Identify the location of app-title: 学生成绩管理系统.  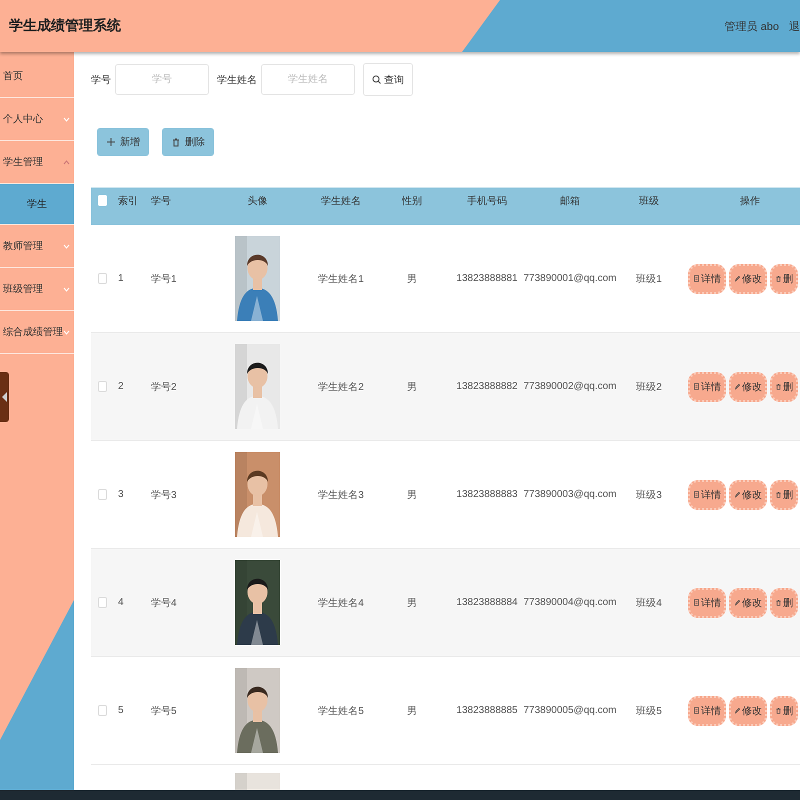
(65, 26).